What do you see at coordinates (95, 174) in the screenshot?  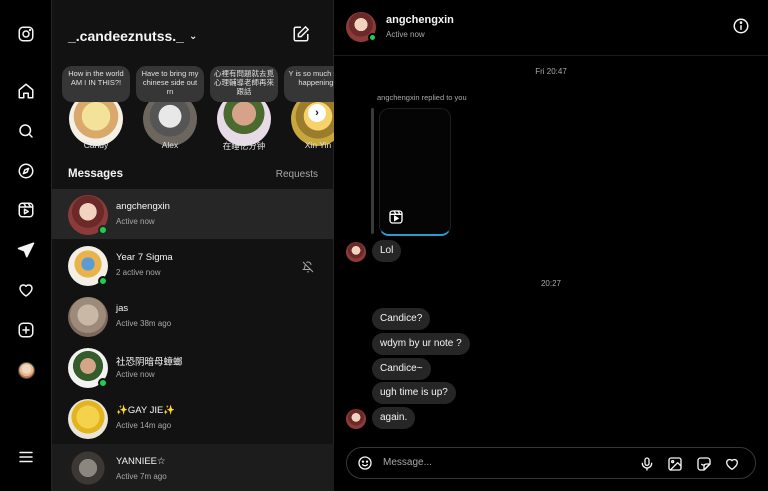 I see `messages-title: Messages` at bounding box center [95, 174].